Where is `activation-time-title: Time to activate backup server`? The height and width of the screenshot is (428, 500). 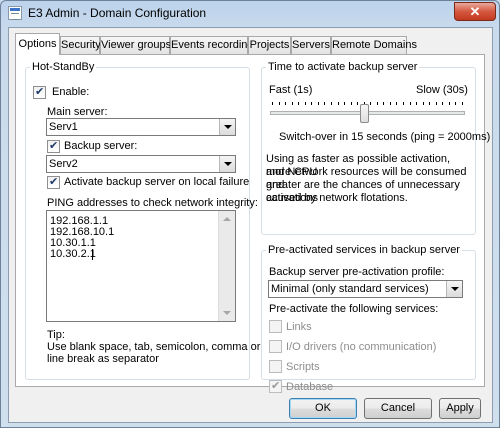
activation-time-title: Time to activate backup server is located at coordinates (343, 67).